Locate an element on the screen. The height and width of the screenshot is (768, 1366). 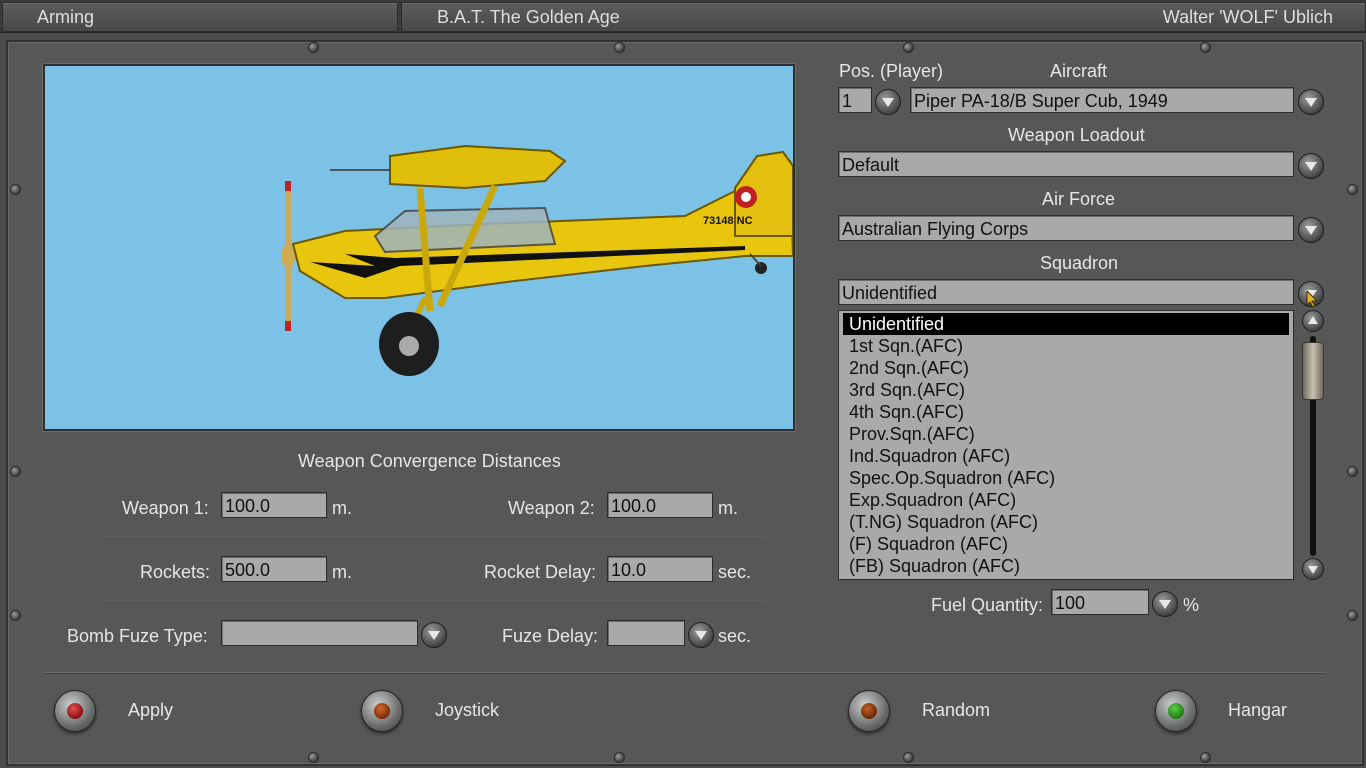
loadout-select: Default is located at coordinates (1066, 164).